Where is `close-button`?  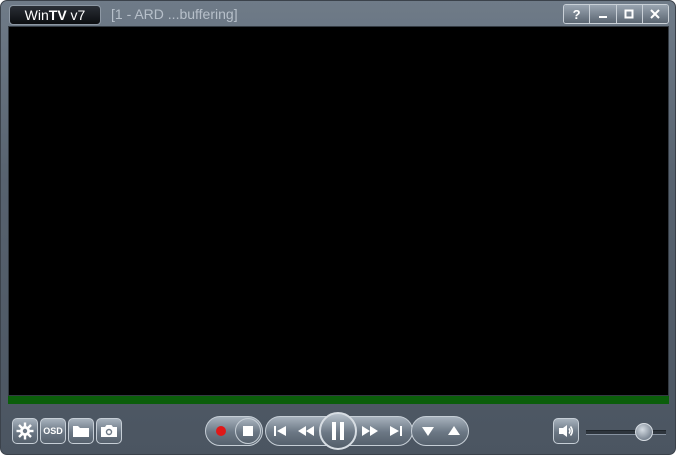 close-button is located at coordinates (654, 14).